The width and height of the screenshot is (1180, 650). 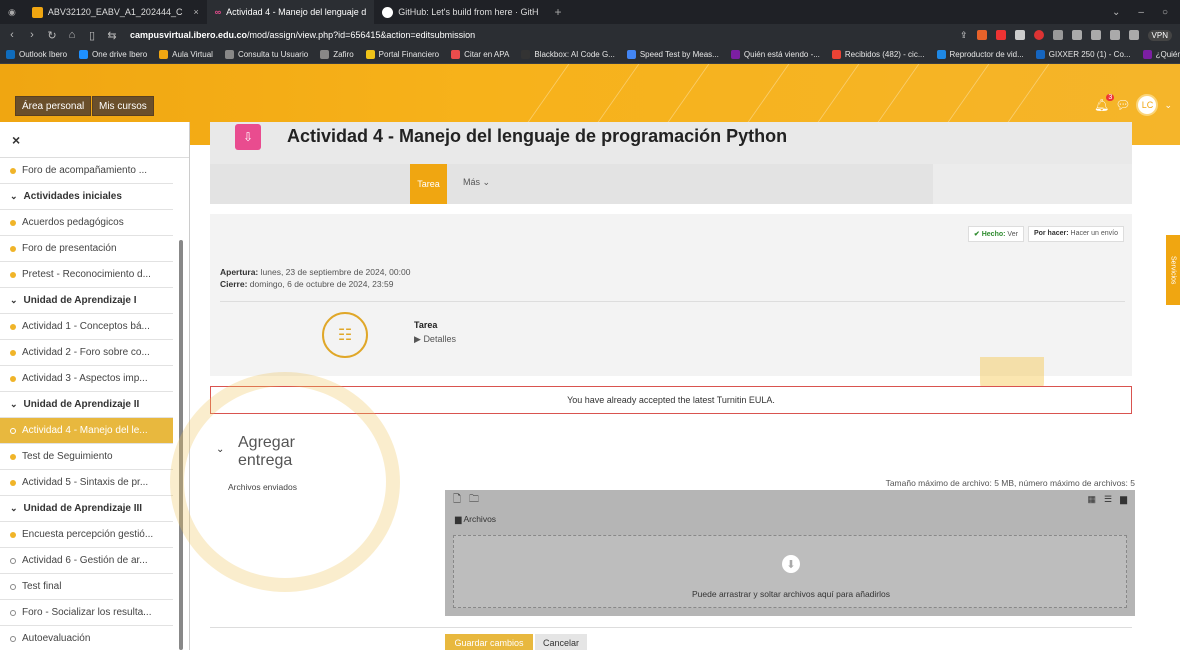 I want to click on bookmark-item: Aula Virtual, so click(x=186, y=54).